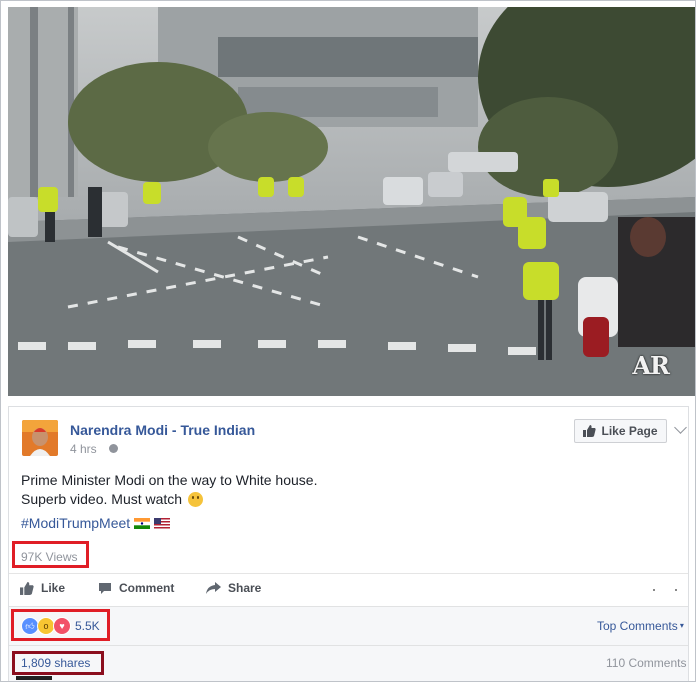 Image resolution: width=696 pixels, height=682 pixels. I want to click on hashtag-link: #ModiTrumpMeet, so click(75, 523).